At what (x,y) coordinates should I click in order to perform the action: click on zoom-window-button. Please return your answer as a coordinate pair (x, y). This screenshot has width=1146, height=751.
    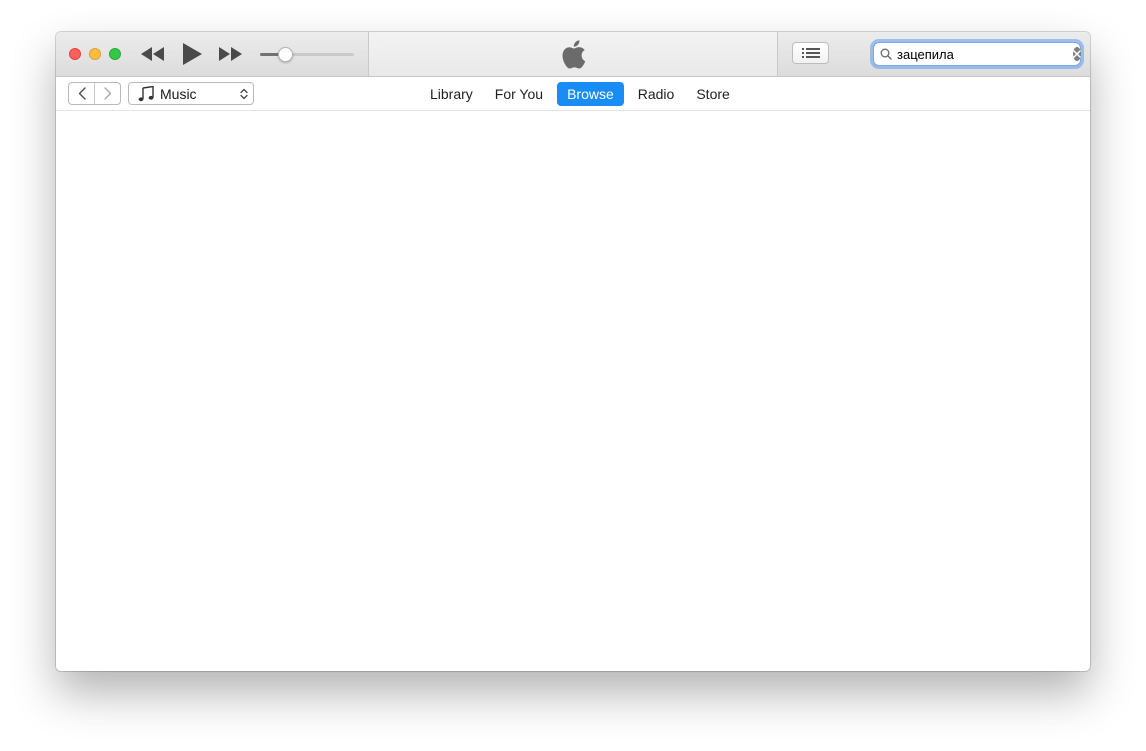
    Looking at the image, I should click on (115, 54).